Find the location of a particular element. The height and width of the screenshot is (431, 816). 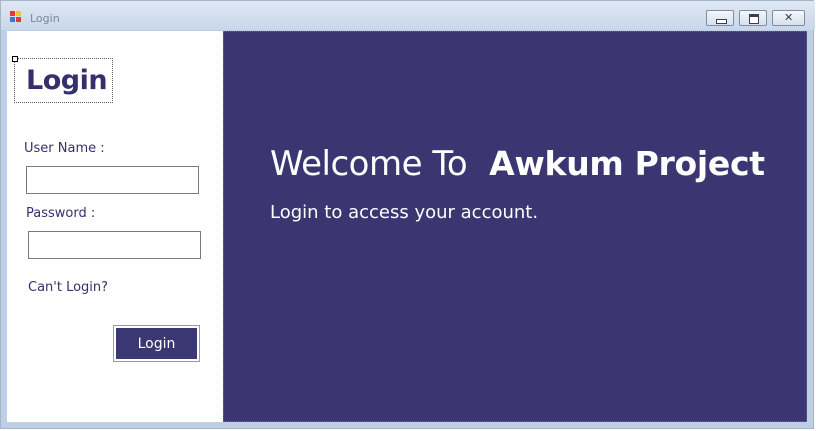

login-button-label: Login is located at coordinates (156, 343).